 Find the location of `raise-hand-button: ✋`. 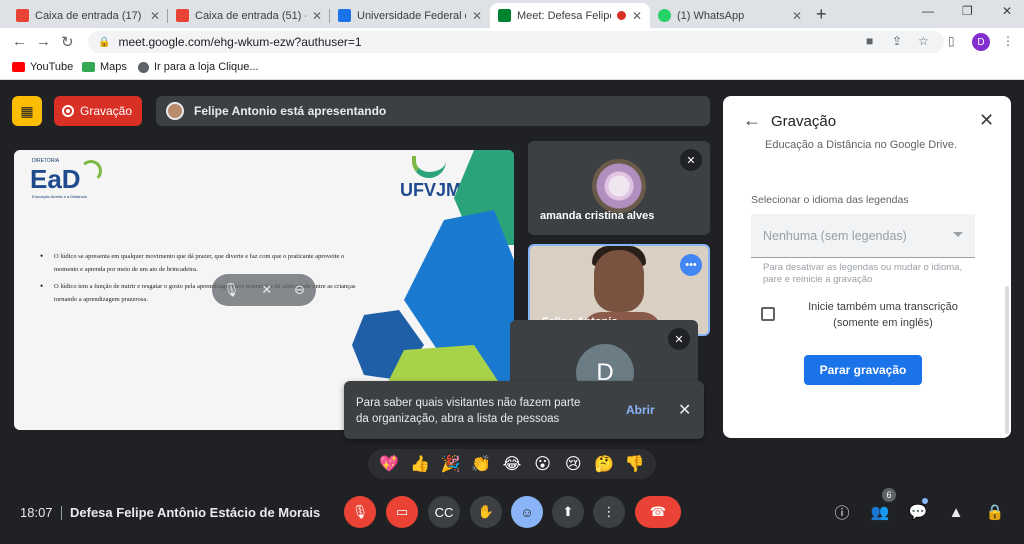

raise-hand-button: ✋ is located at coordinates (486, 512).